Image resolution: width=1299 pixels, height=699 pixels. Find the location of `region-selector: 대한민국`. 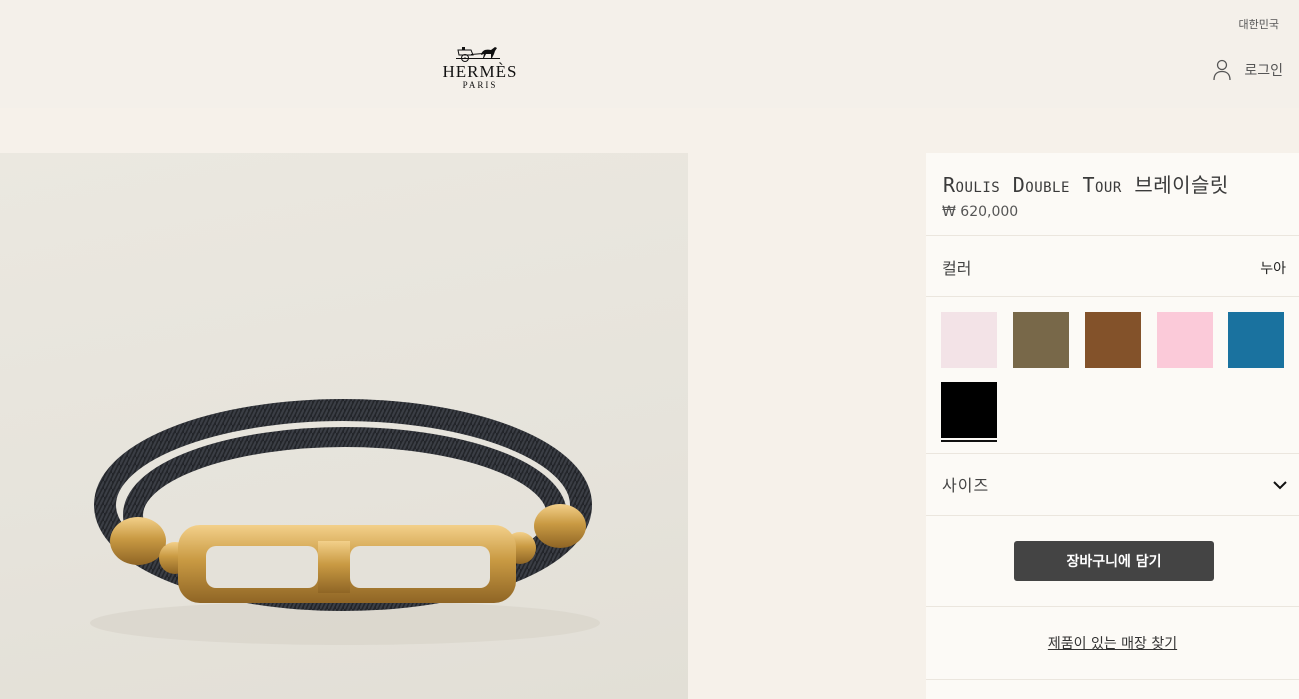

region-selector: 대한민국 is located at coordinates (1259, 24).